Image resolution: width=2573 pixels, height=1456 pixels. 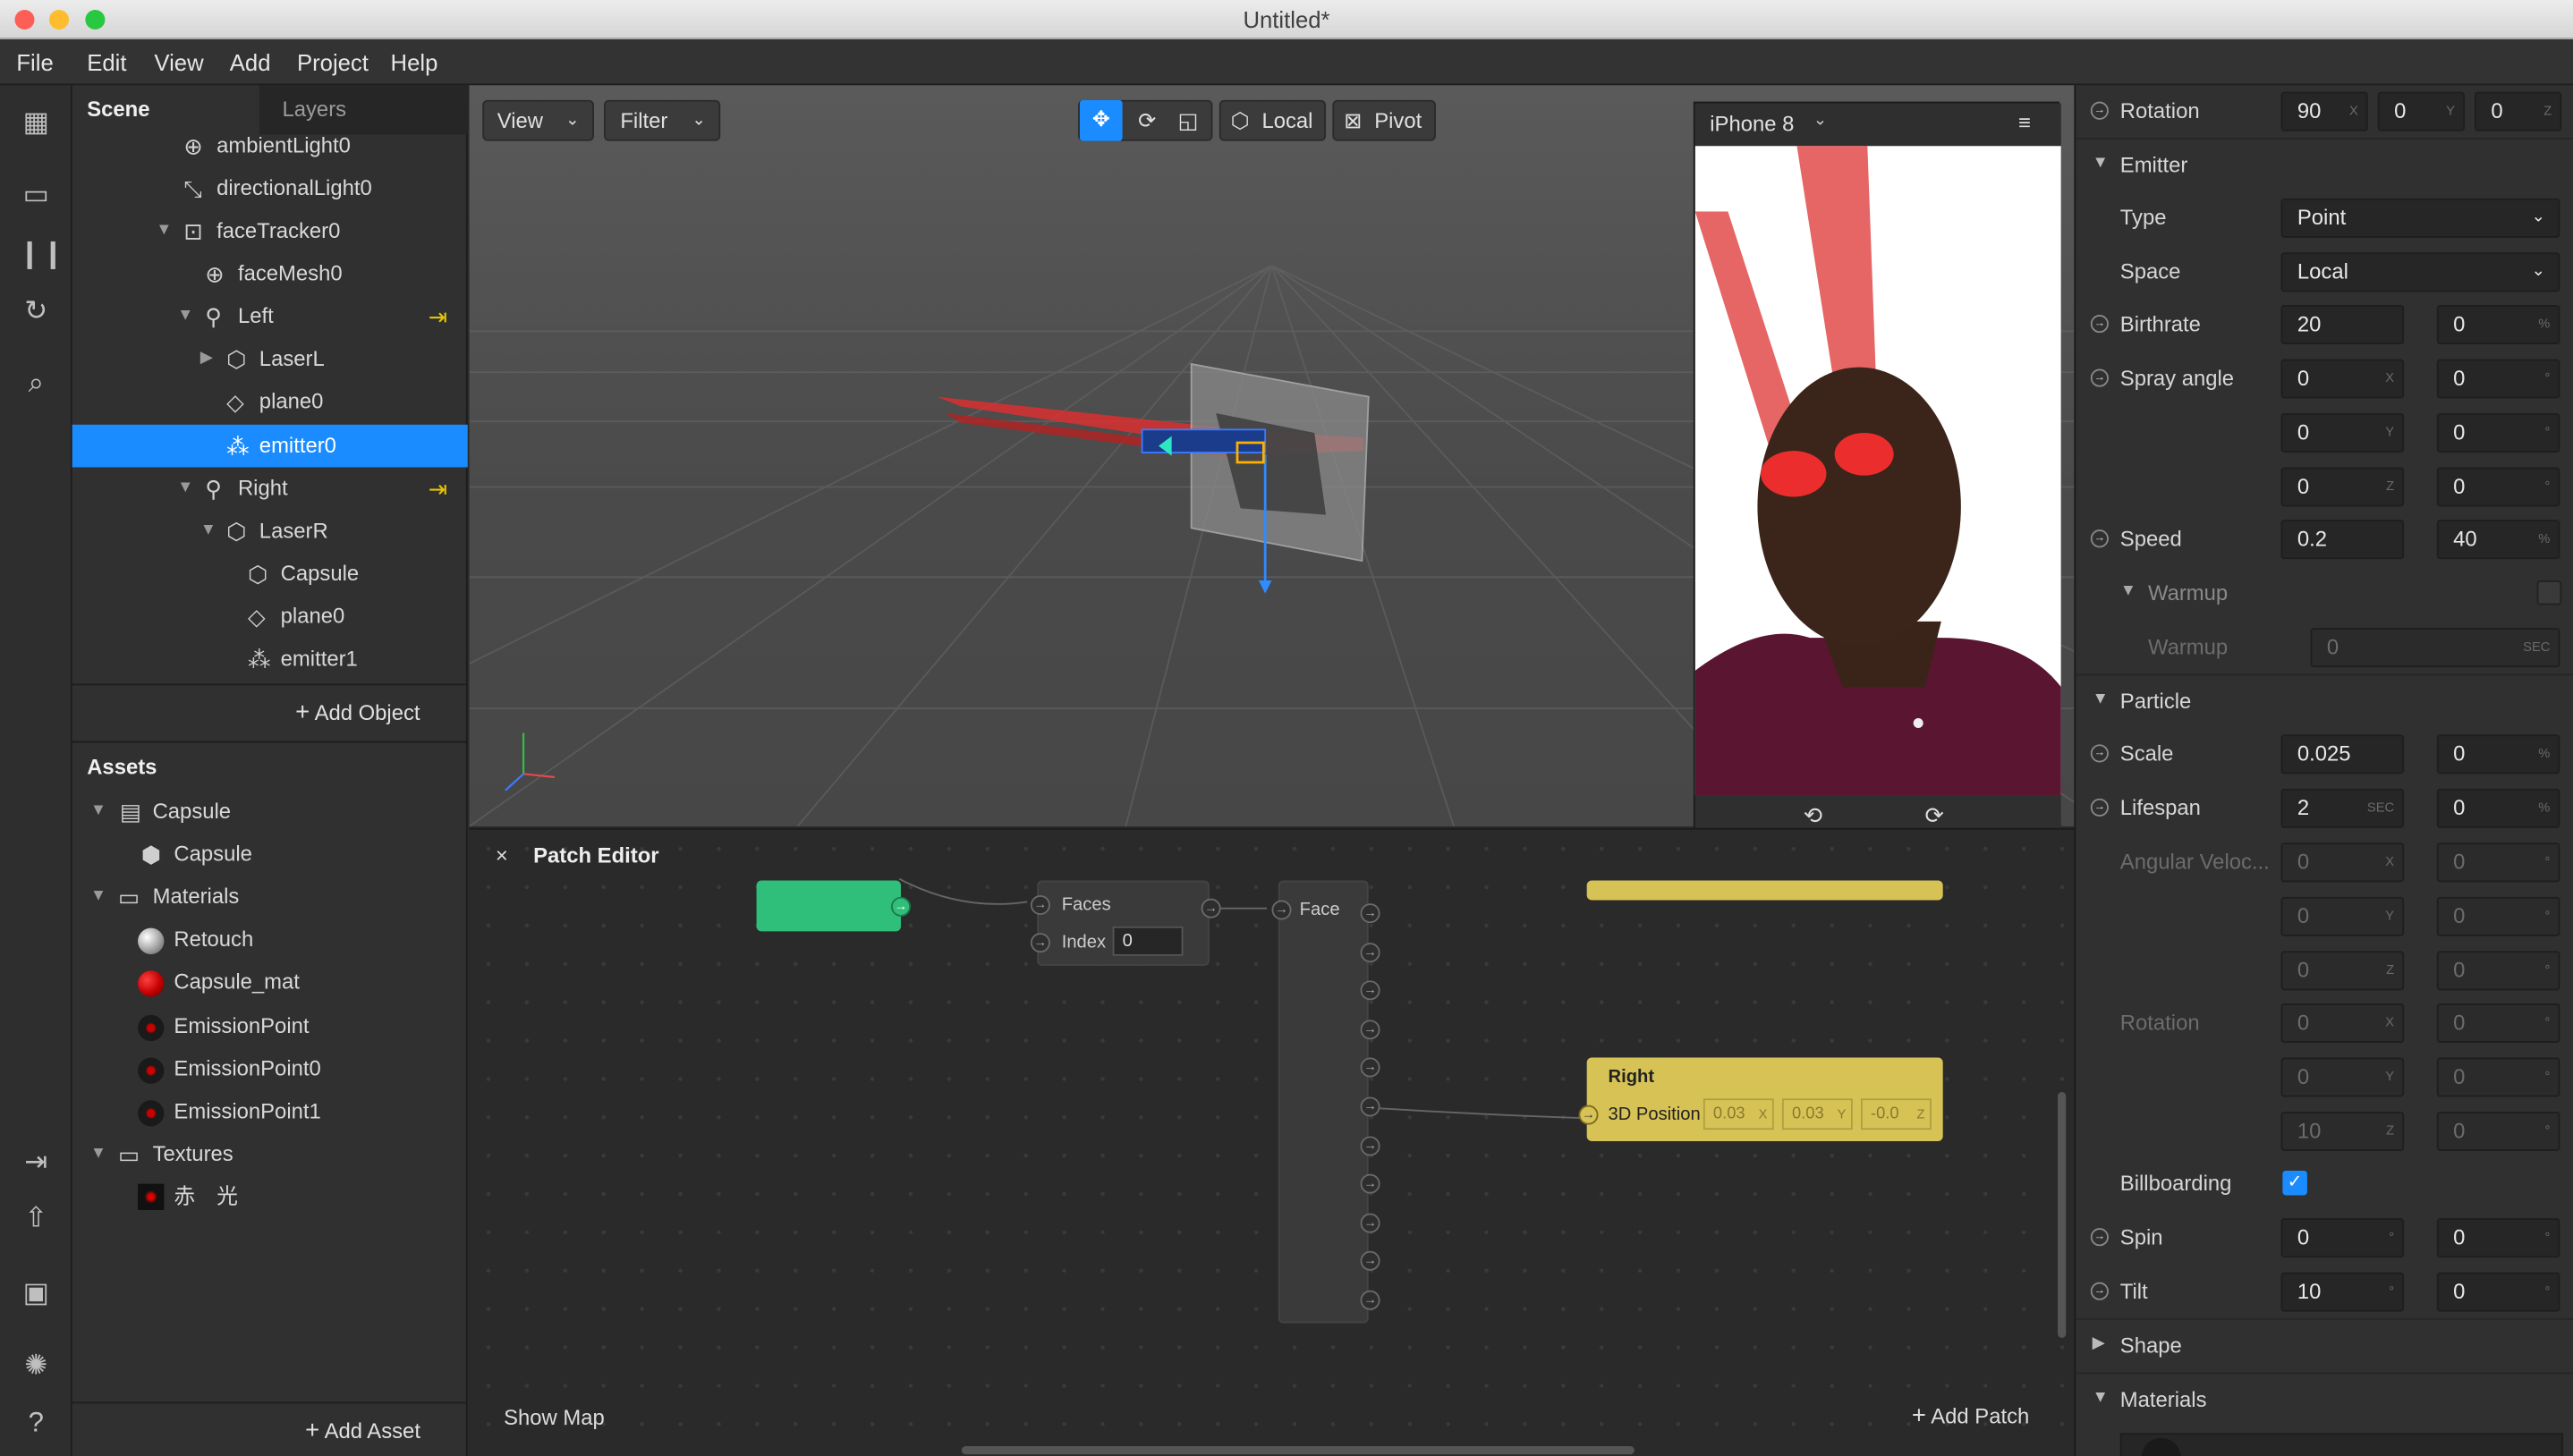 What do you see at coordinates (554, 1417) in the screenshot?
I see `show-map-button: Show Map` at bounding box center [554, 1417].